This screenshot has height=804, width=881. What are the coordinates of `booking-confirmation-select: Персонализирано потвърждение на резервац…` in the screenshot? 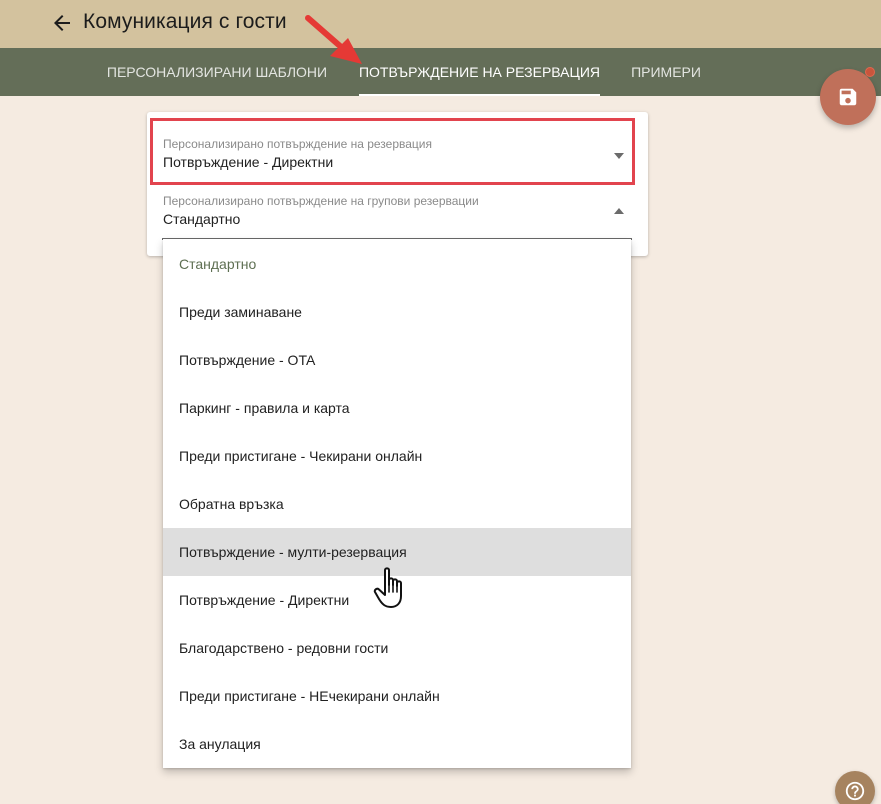 It's located at (398, 157).